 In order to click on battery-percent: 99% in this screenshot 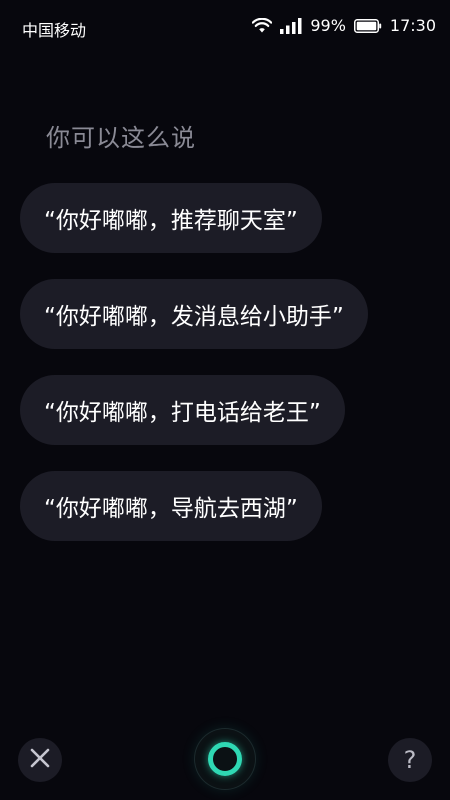, I will do `click(328, 25)`.